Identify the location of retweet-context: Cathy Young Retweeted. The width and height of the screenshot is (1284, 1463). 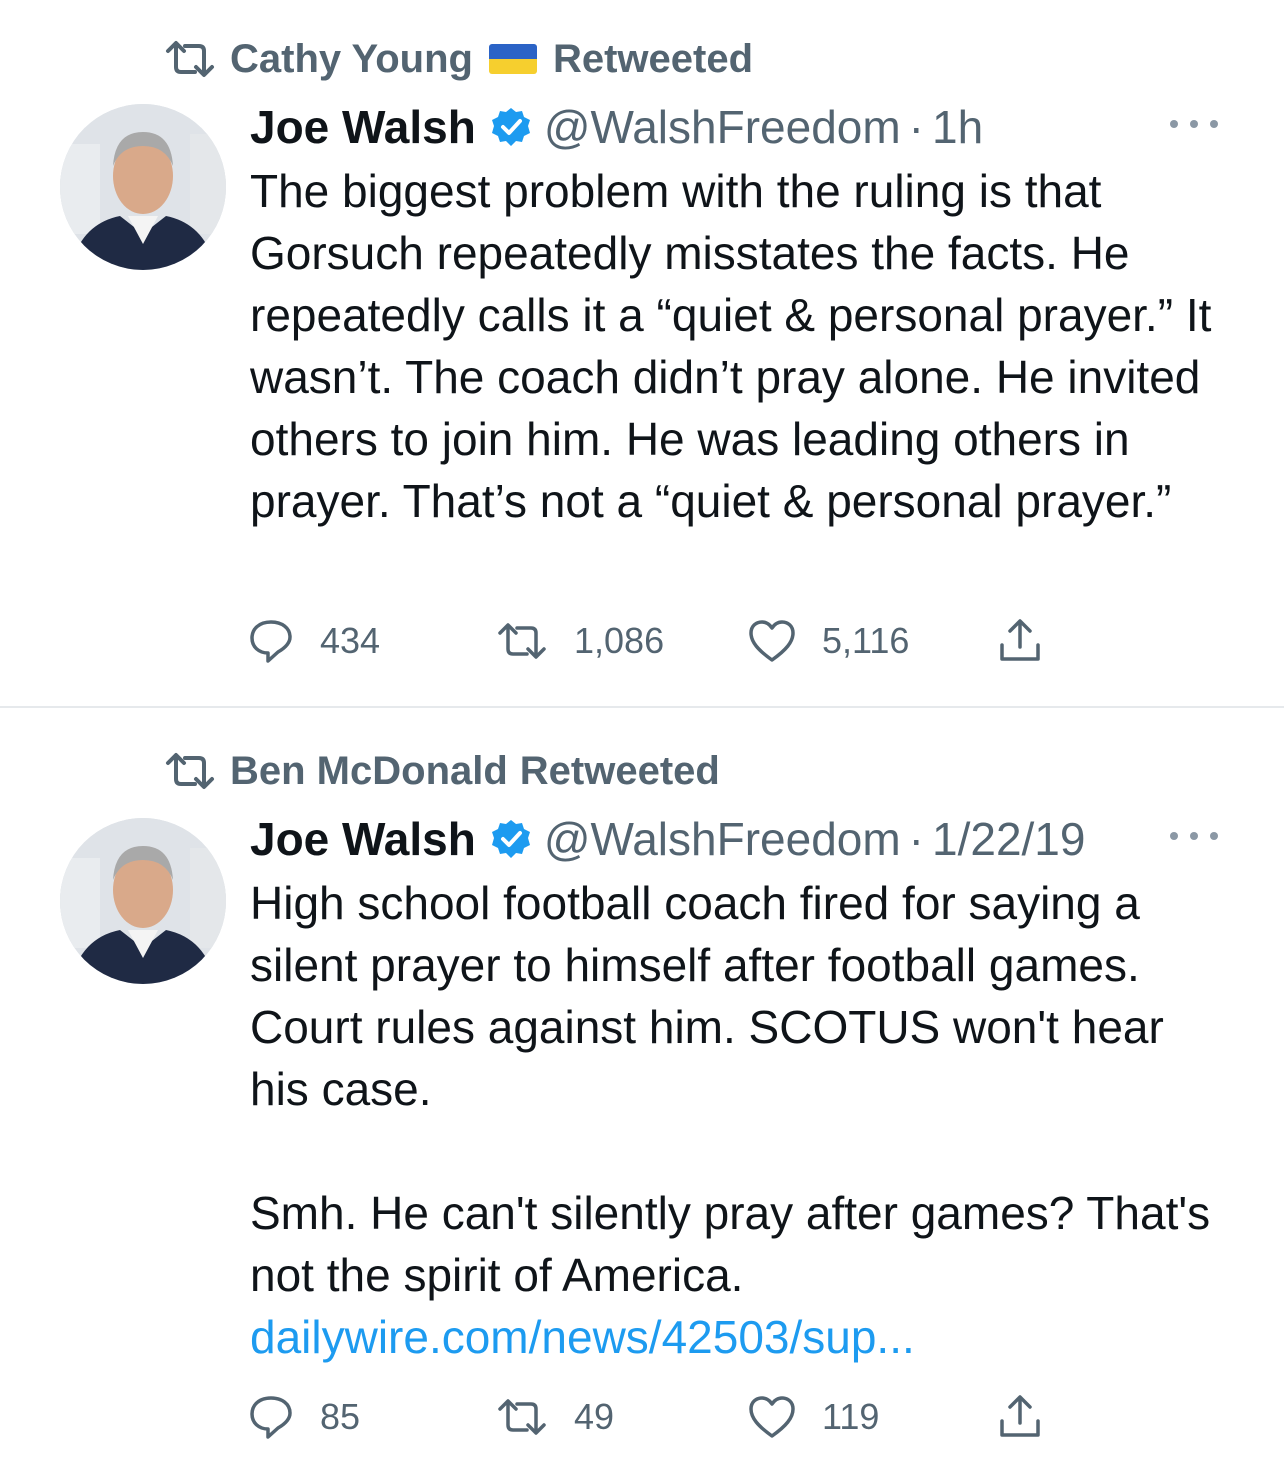
(458, 59).